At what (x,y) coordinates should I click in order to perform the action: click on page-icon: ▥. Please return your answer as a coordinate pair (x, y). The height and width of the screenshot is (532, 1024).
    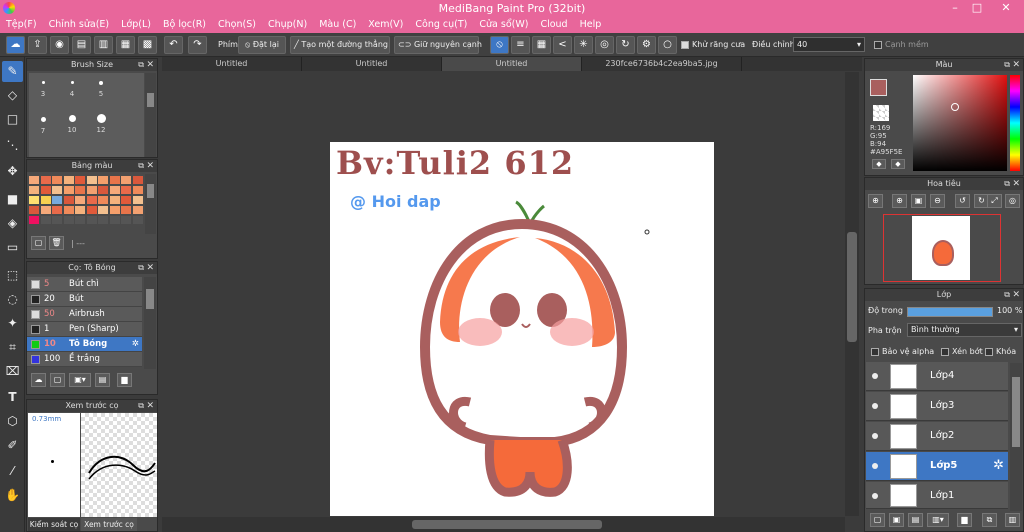
    Looking at the image, I should click on (103, 45).